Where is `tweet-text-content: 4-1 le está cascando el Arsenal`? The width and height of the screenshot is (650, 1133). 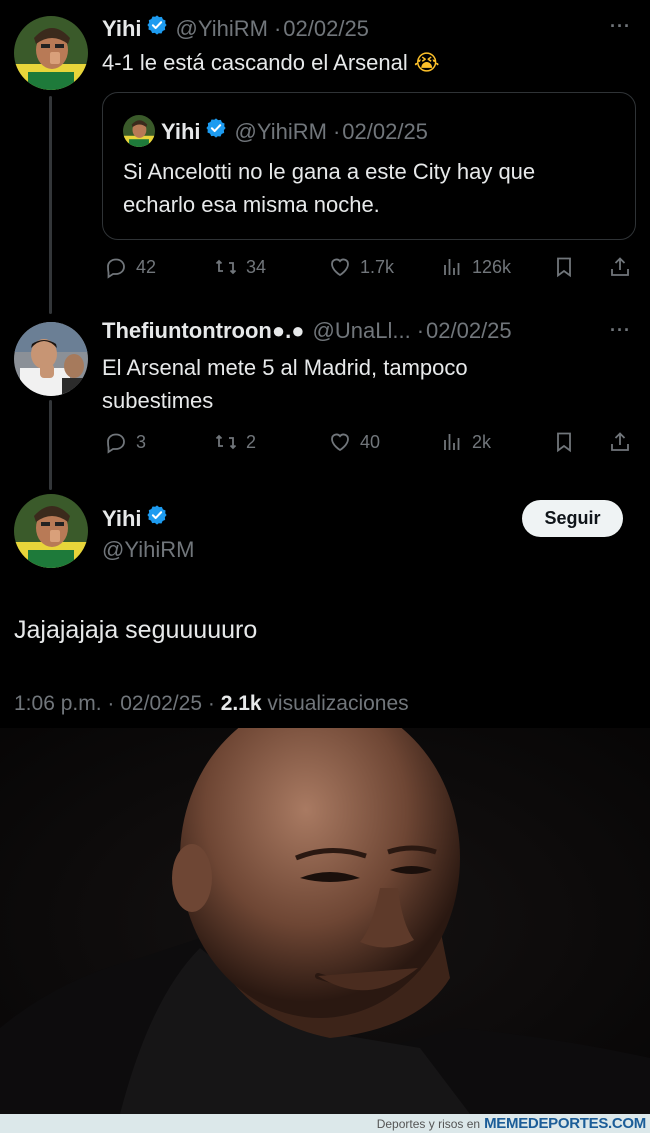
tweet-text-content: 4-1 le está cascando el Arsenal is located at coordinates (255, 62).